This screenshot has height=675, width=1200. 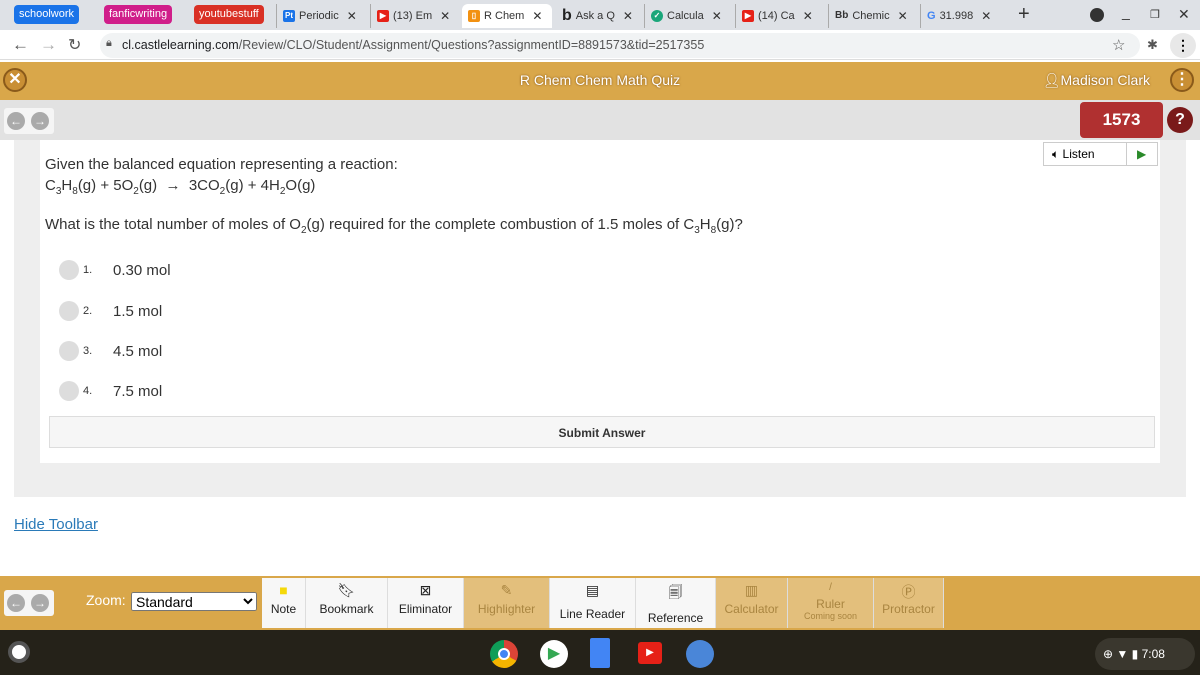 What do you see at coordinates (842, 15) in the screenshot?
I see `blackboard-icon: Bb` at bounding box center [842, 15].